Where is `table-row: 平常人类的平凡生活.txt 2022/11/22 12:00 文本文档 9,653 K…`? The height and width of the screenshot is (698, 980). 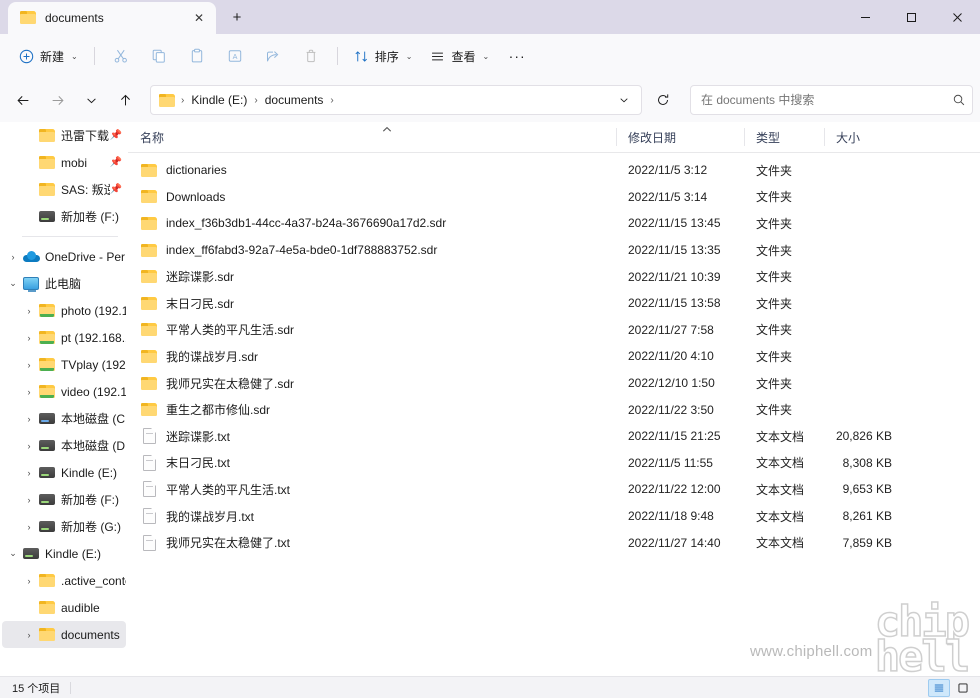
table-row: 平常人类的平凡生活.txt 2022/11/22 12:00 文本文档 9,653 K… is located at coordinates (554, 489).